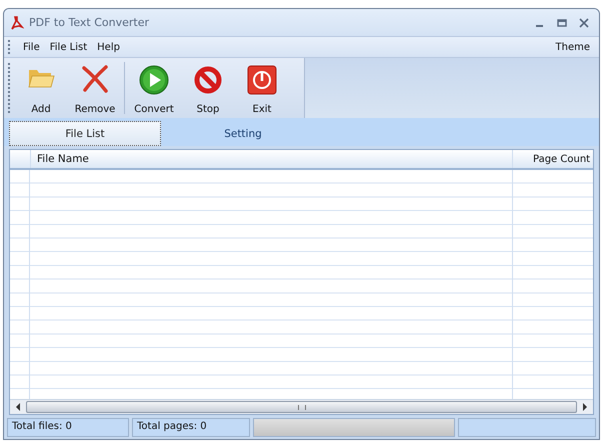 This screenshot has width=603, height=444. I want to click on menu-item: Theme, so click(572, 47).